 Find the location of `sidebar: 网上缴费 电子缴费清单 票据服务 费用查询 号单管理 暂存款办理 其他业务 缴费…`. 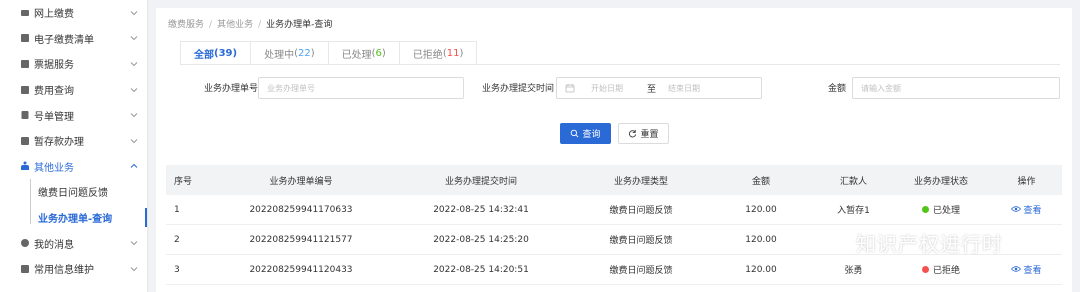

sidebar: 网上缴费 电子缴费清单 票据服务 费用查询 号单管理 暂存款办理 其他业务 缴费… is located at coordinates (74, 146).